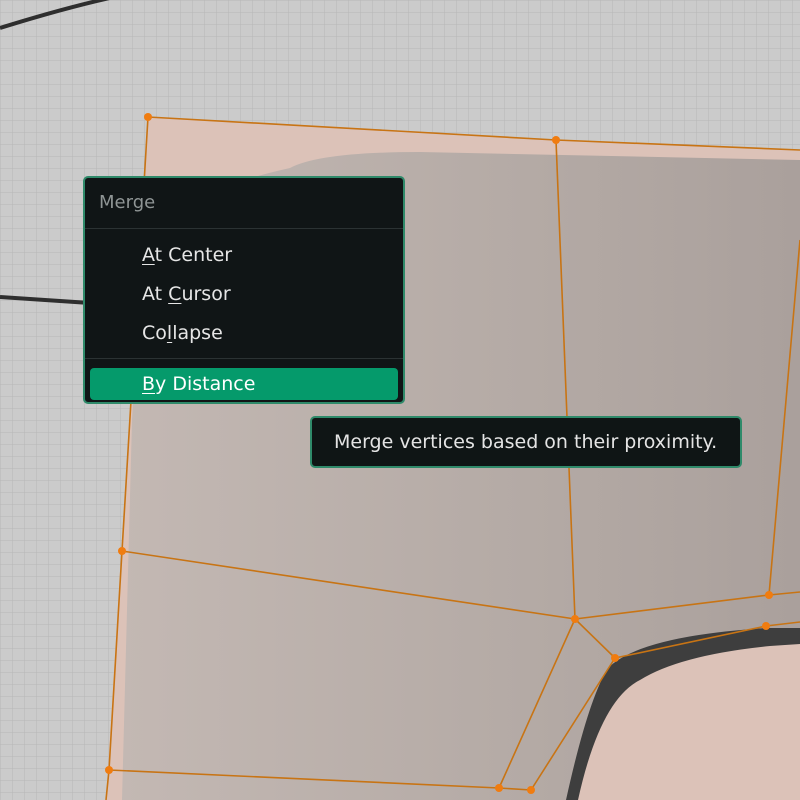  I want to click on menu-item-label-post: t Center, so click(193, 255).